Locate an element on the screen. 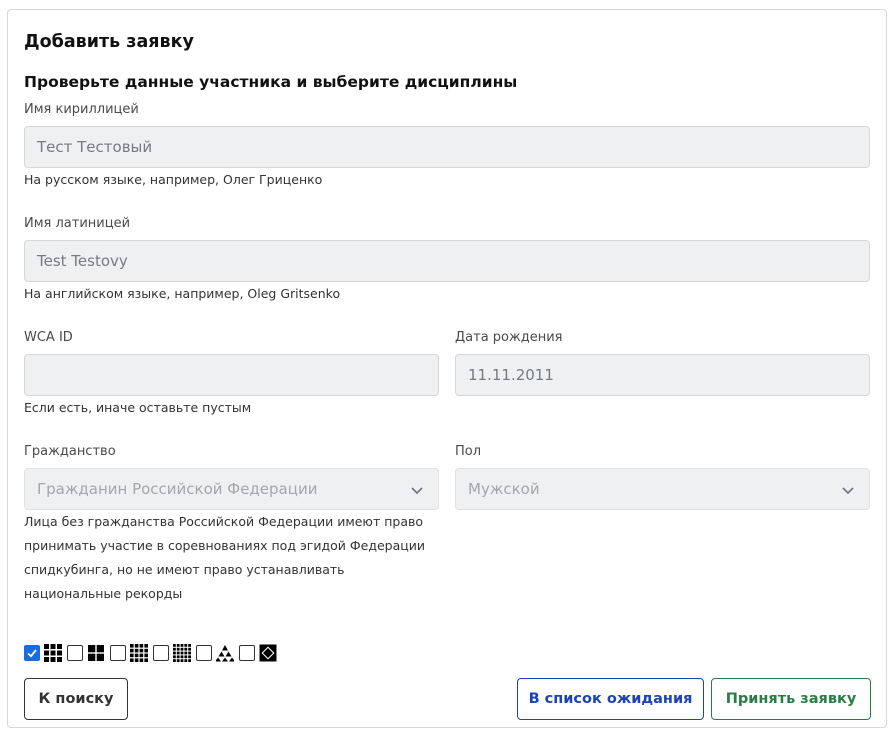 This screenshot has height=737, width=895. gender-label: Пол is located at coordinates (468, 451).